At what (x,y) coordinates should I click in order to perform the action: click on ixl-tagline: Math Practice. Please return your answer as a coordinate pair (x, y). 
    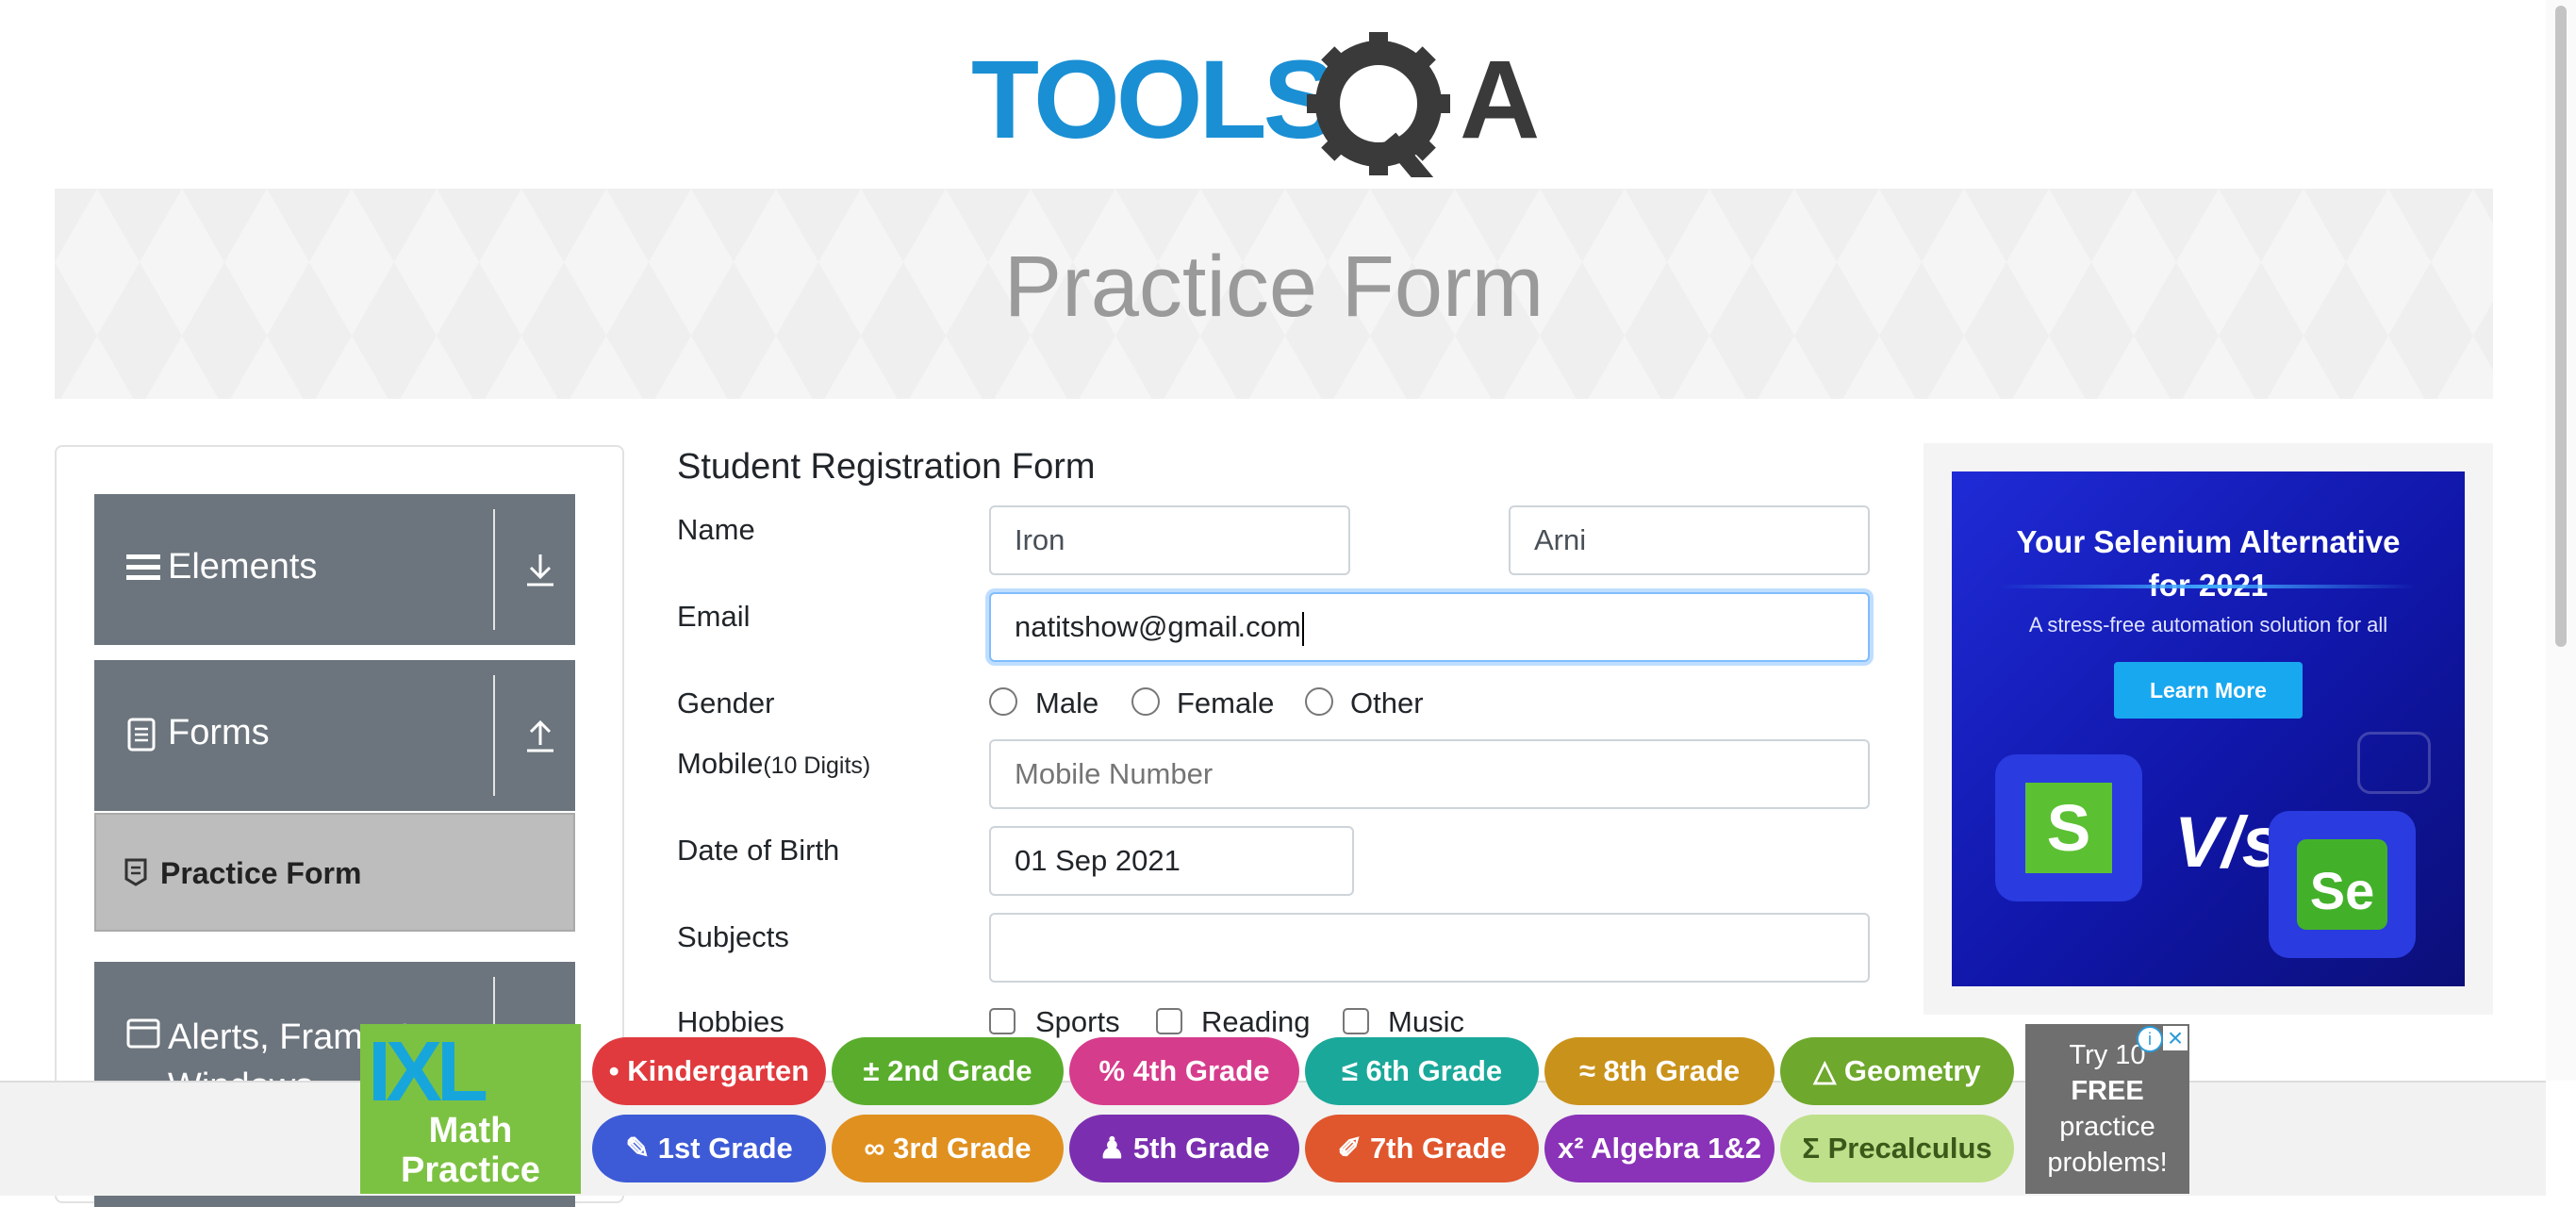
    Looking at the image, I should click on (470, 1150).